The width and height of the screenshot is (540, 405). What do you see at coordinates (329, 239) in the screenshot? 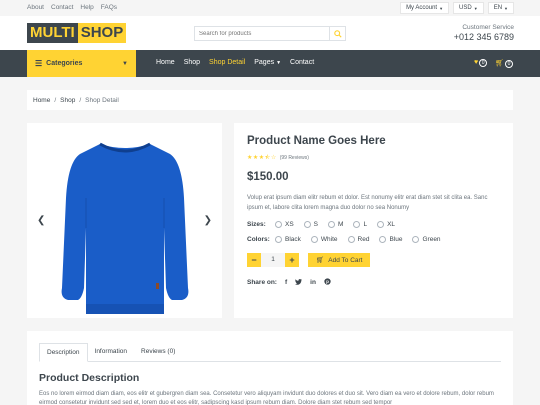
I see `color-label: White` at bounding box center [329, 239].